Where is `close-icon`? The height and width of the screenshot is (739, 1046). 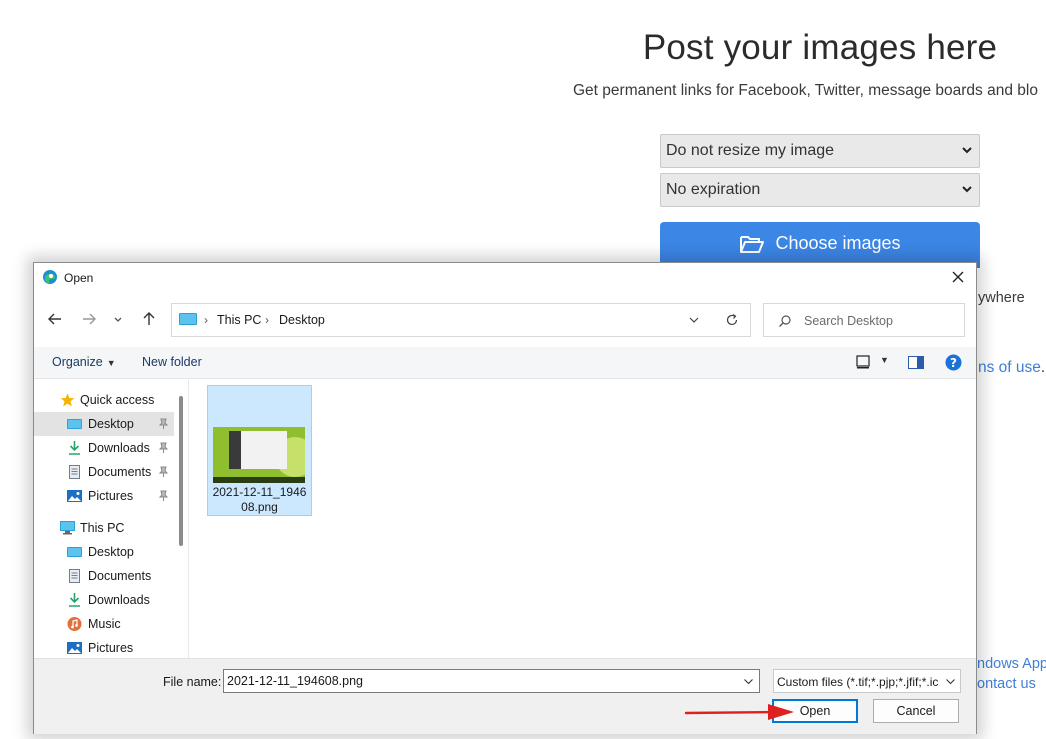 close-icon is located at coordinates (958, 277).